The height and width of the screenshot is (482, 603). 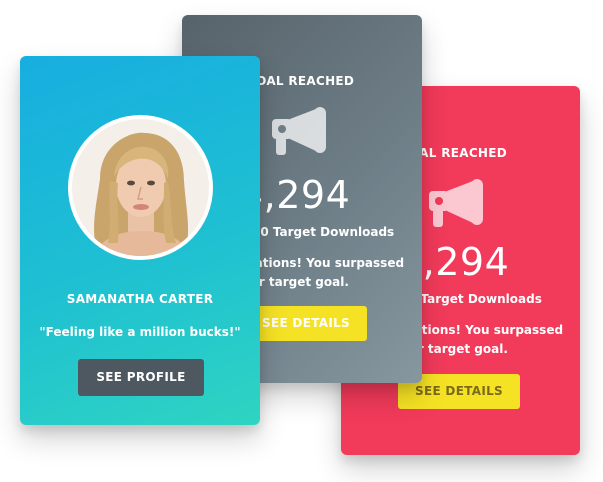 What do you see at coordinates (323, 232) in the screenshot?
I see `target-downloads: 00 Target Downloads` at bounding box center [323, 232].